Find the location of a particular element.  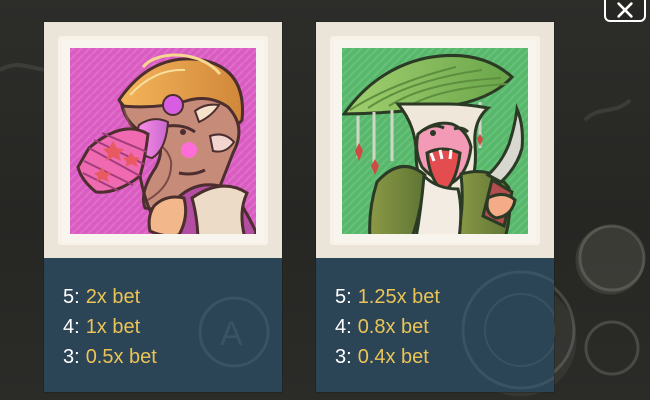

payout-row: 5: 1.25x bet is located at coordinates (387, 297).